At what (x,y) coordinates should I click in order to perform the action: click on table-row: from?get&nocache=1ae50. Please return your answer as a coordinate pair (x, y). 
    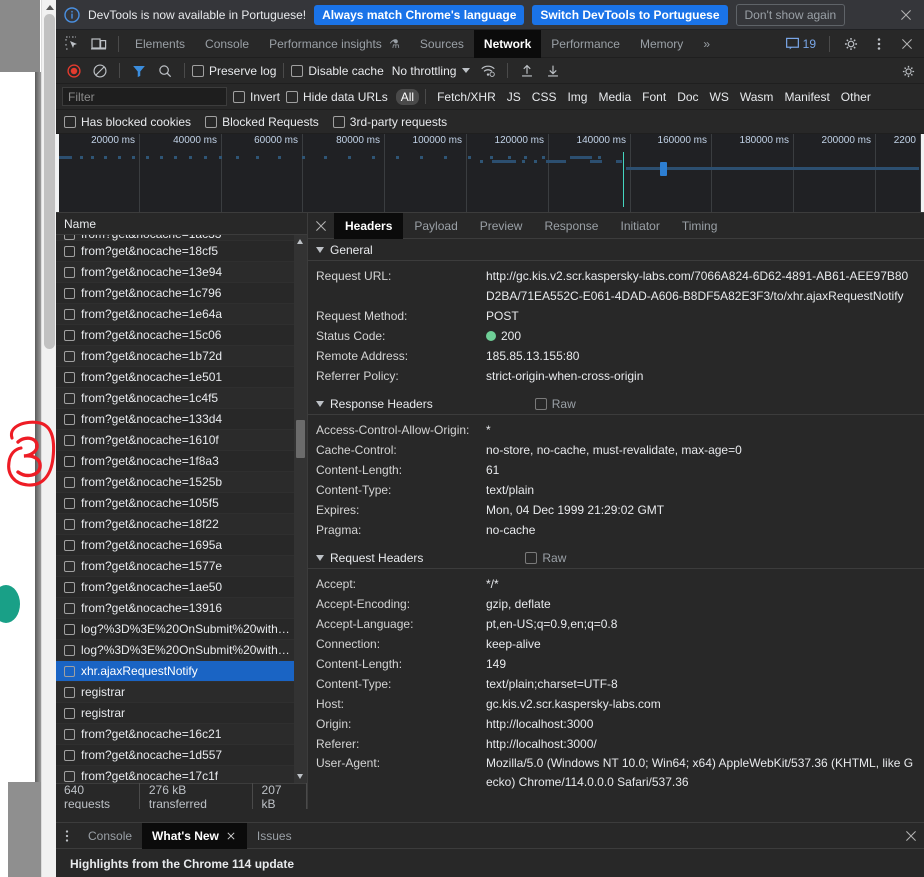
    Looking at the image, I should click on (175, 586).